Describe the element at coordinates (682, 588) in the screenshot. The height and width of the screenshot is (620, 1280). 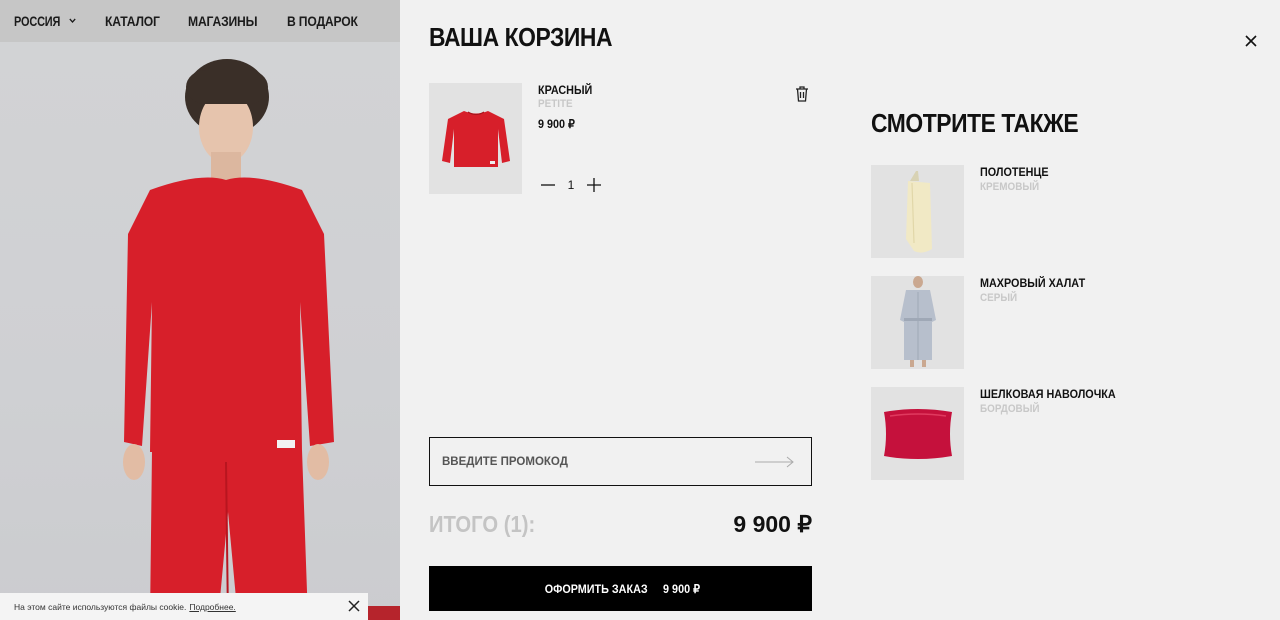
I see `checkout-sum: 9 900 ₽` at that location.